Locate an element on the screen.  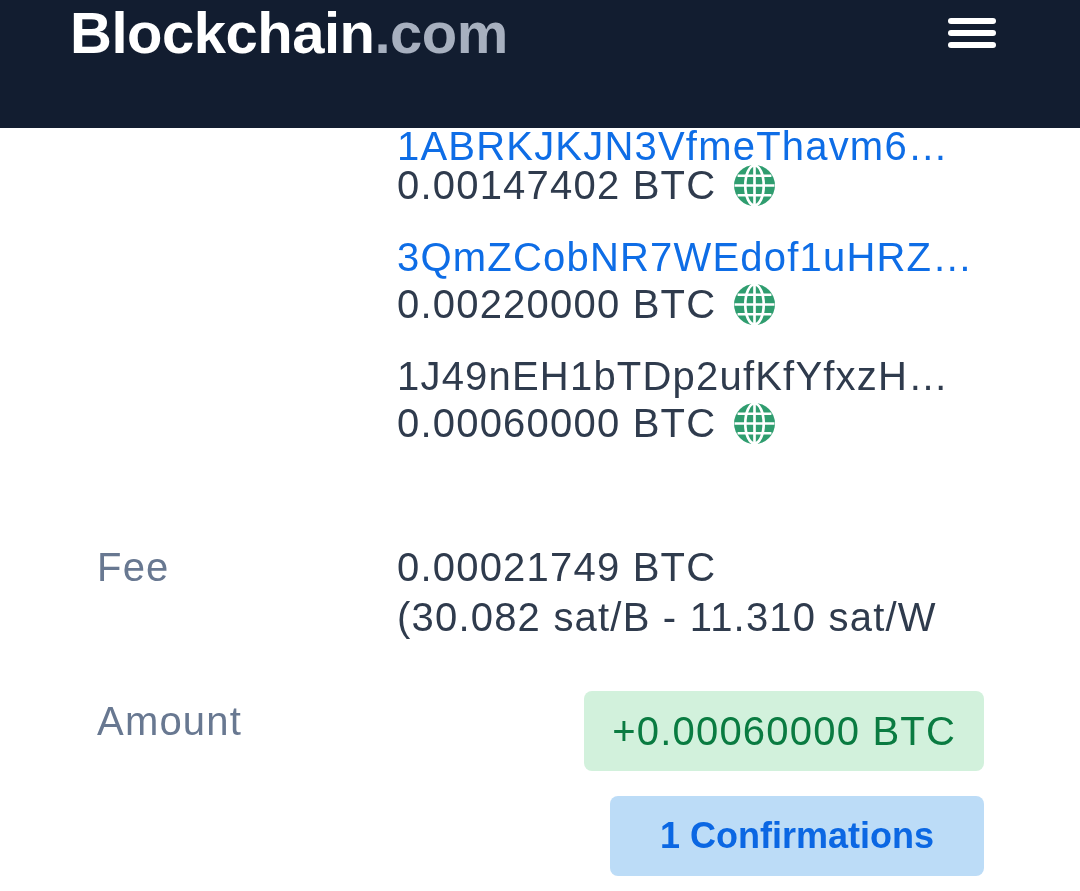
logo: Blockchain.com is located at coordinates (289, 33).